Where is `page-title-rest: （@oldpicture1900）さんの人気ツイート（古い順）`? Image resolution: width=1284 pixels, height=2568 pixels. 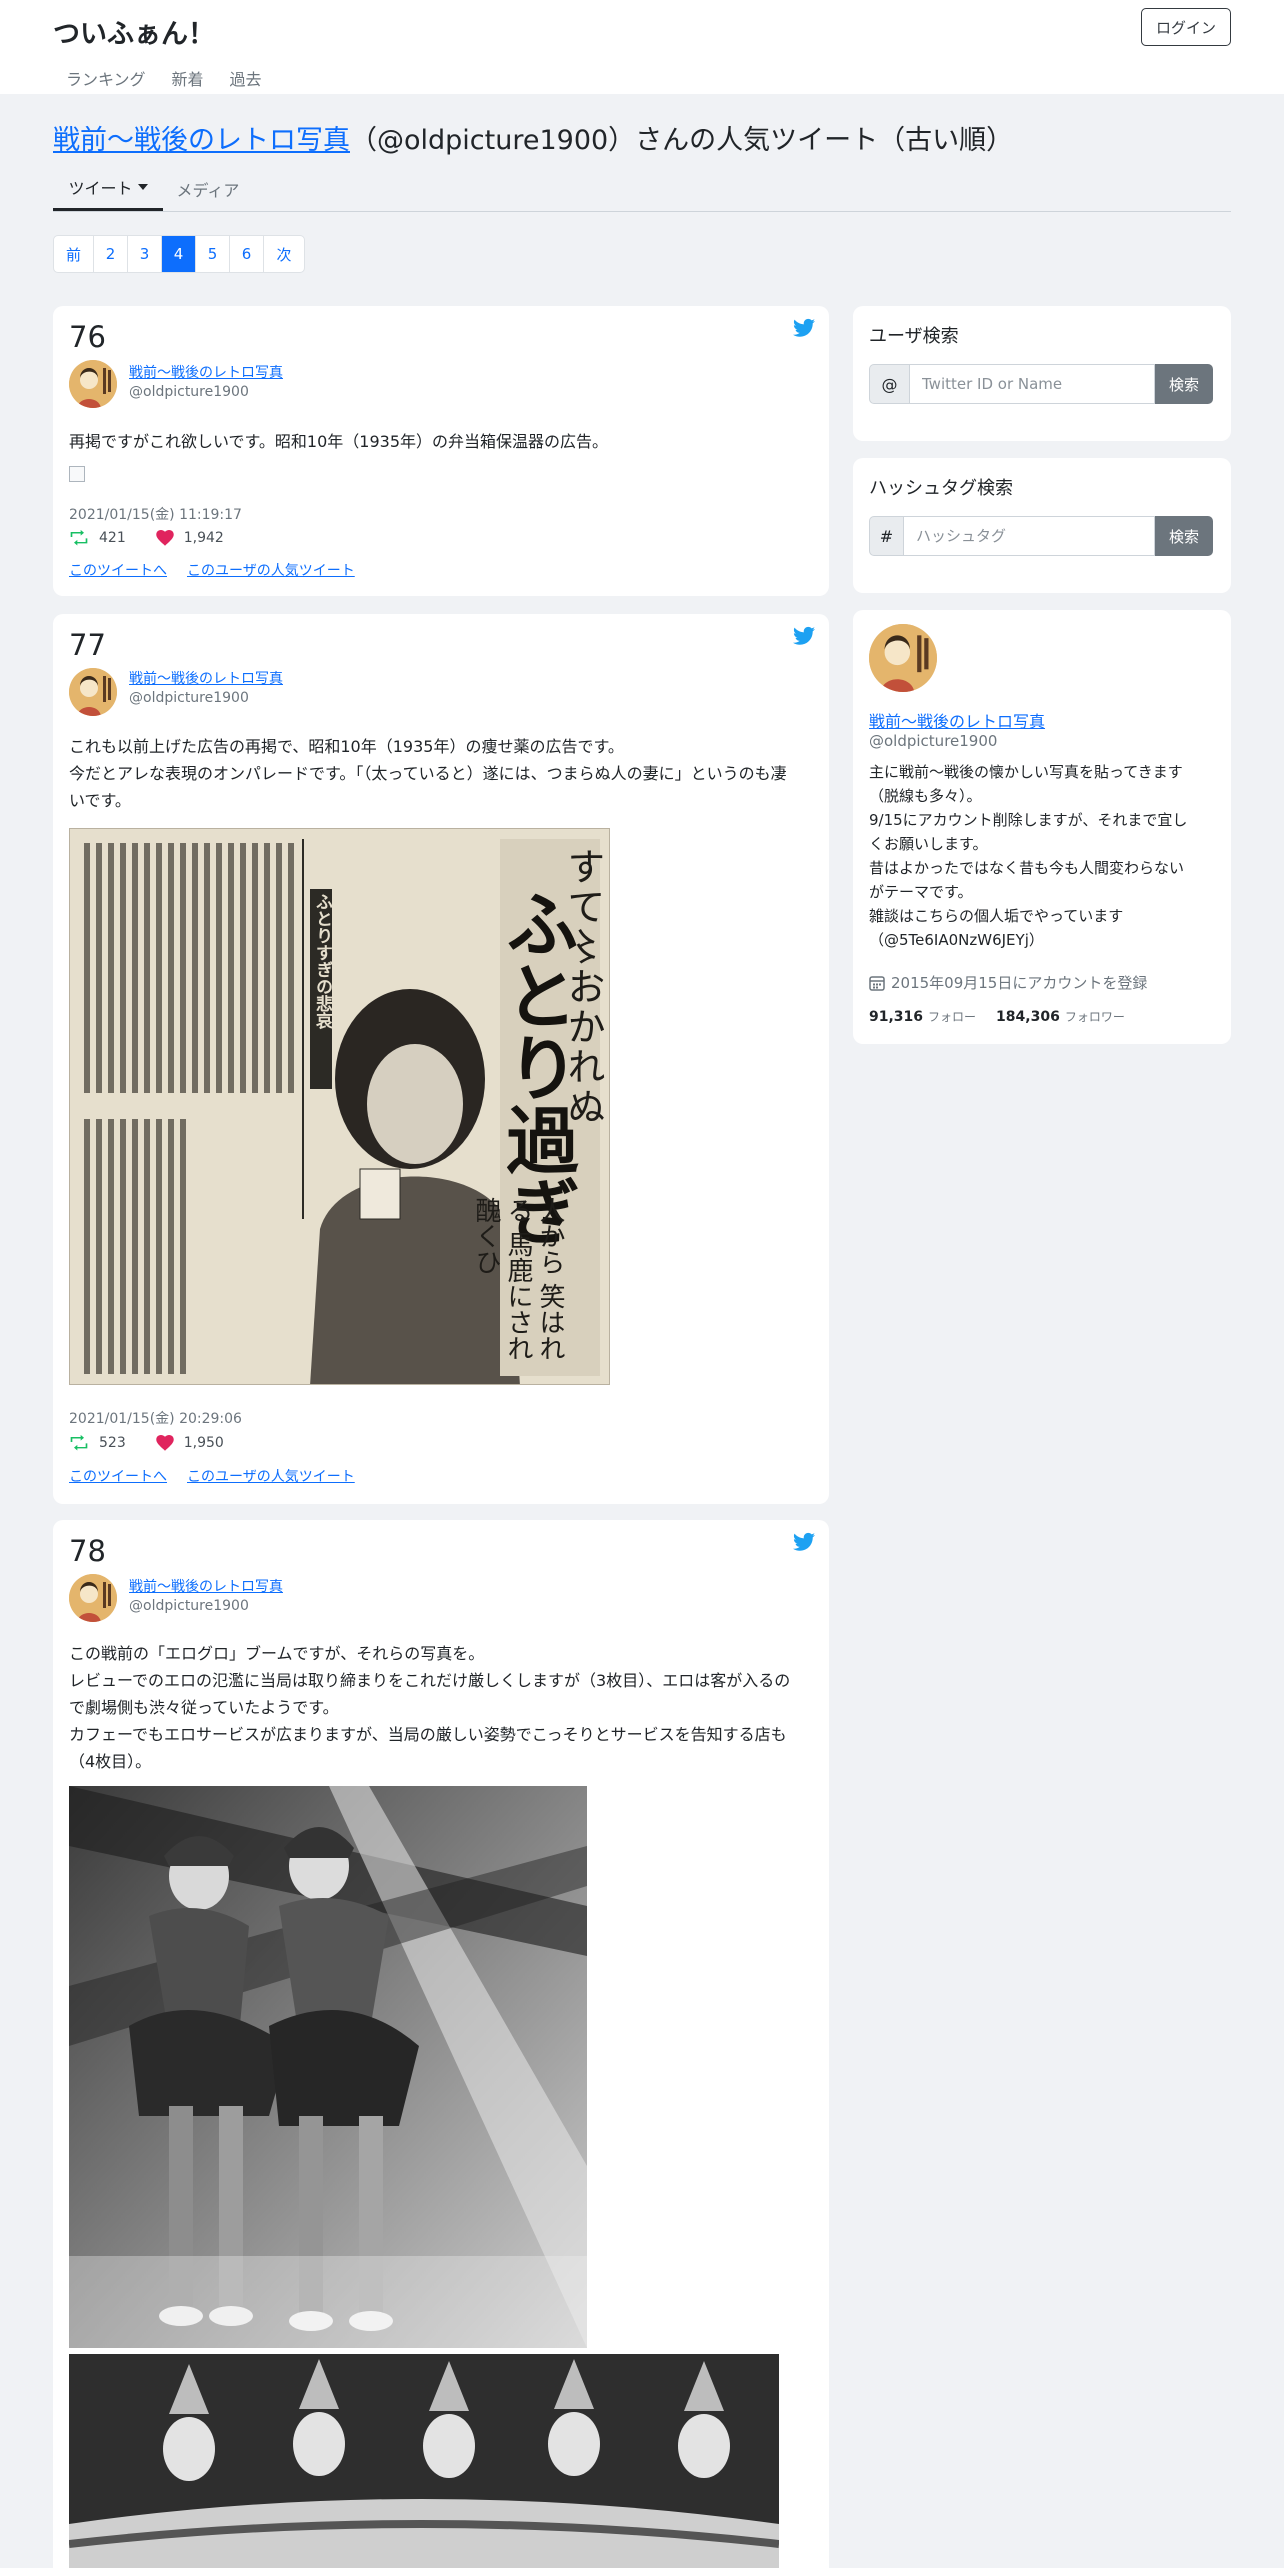 page-title-rest: （@oldpicture1900）さんの人気ツイート（古い順） is located at coordinates (682, 140).